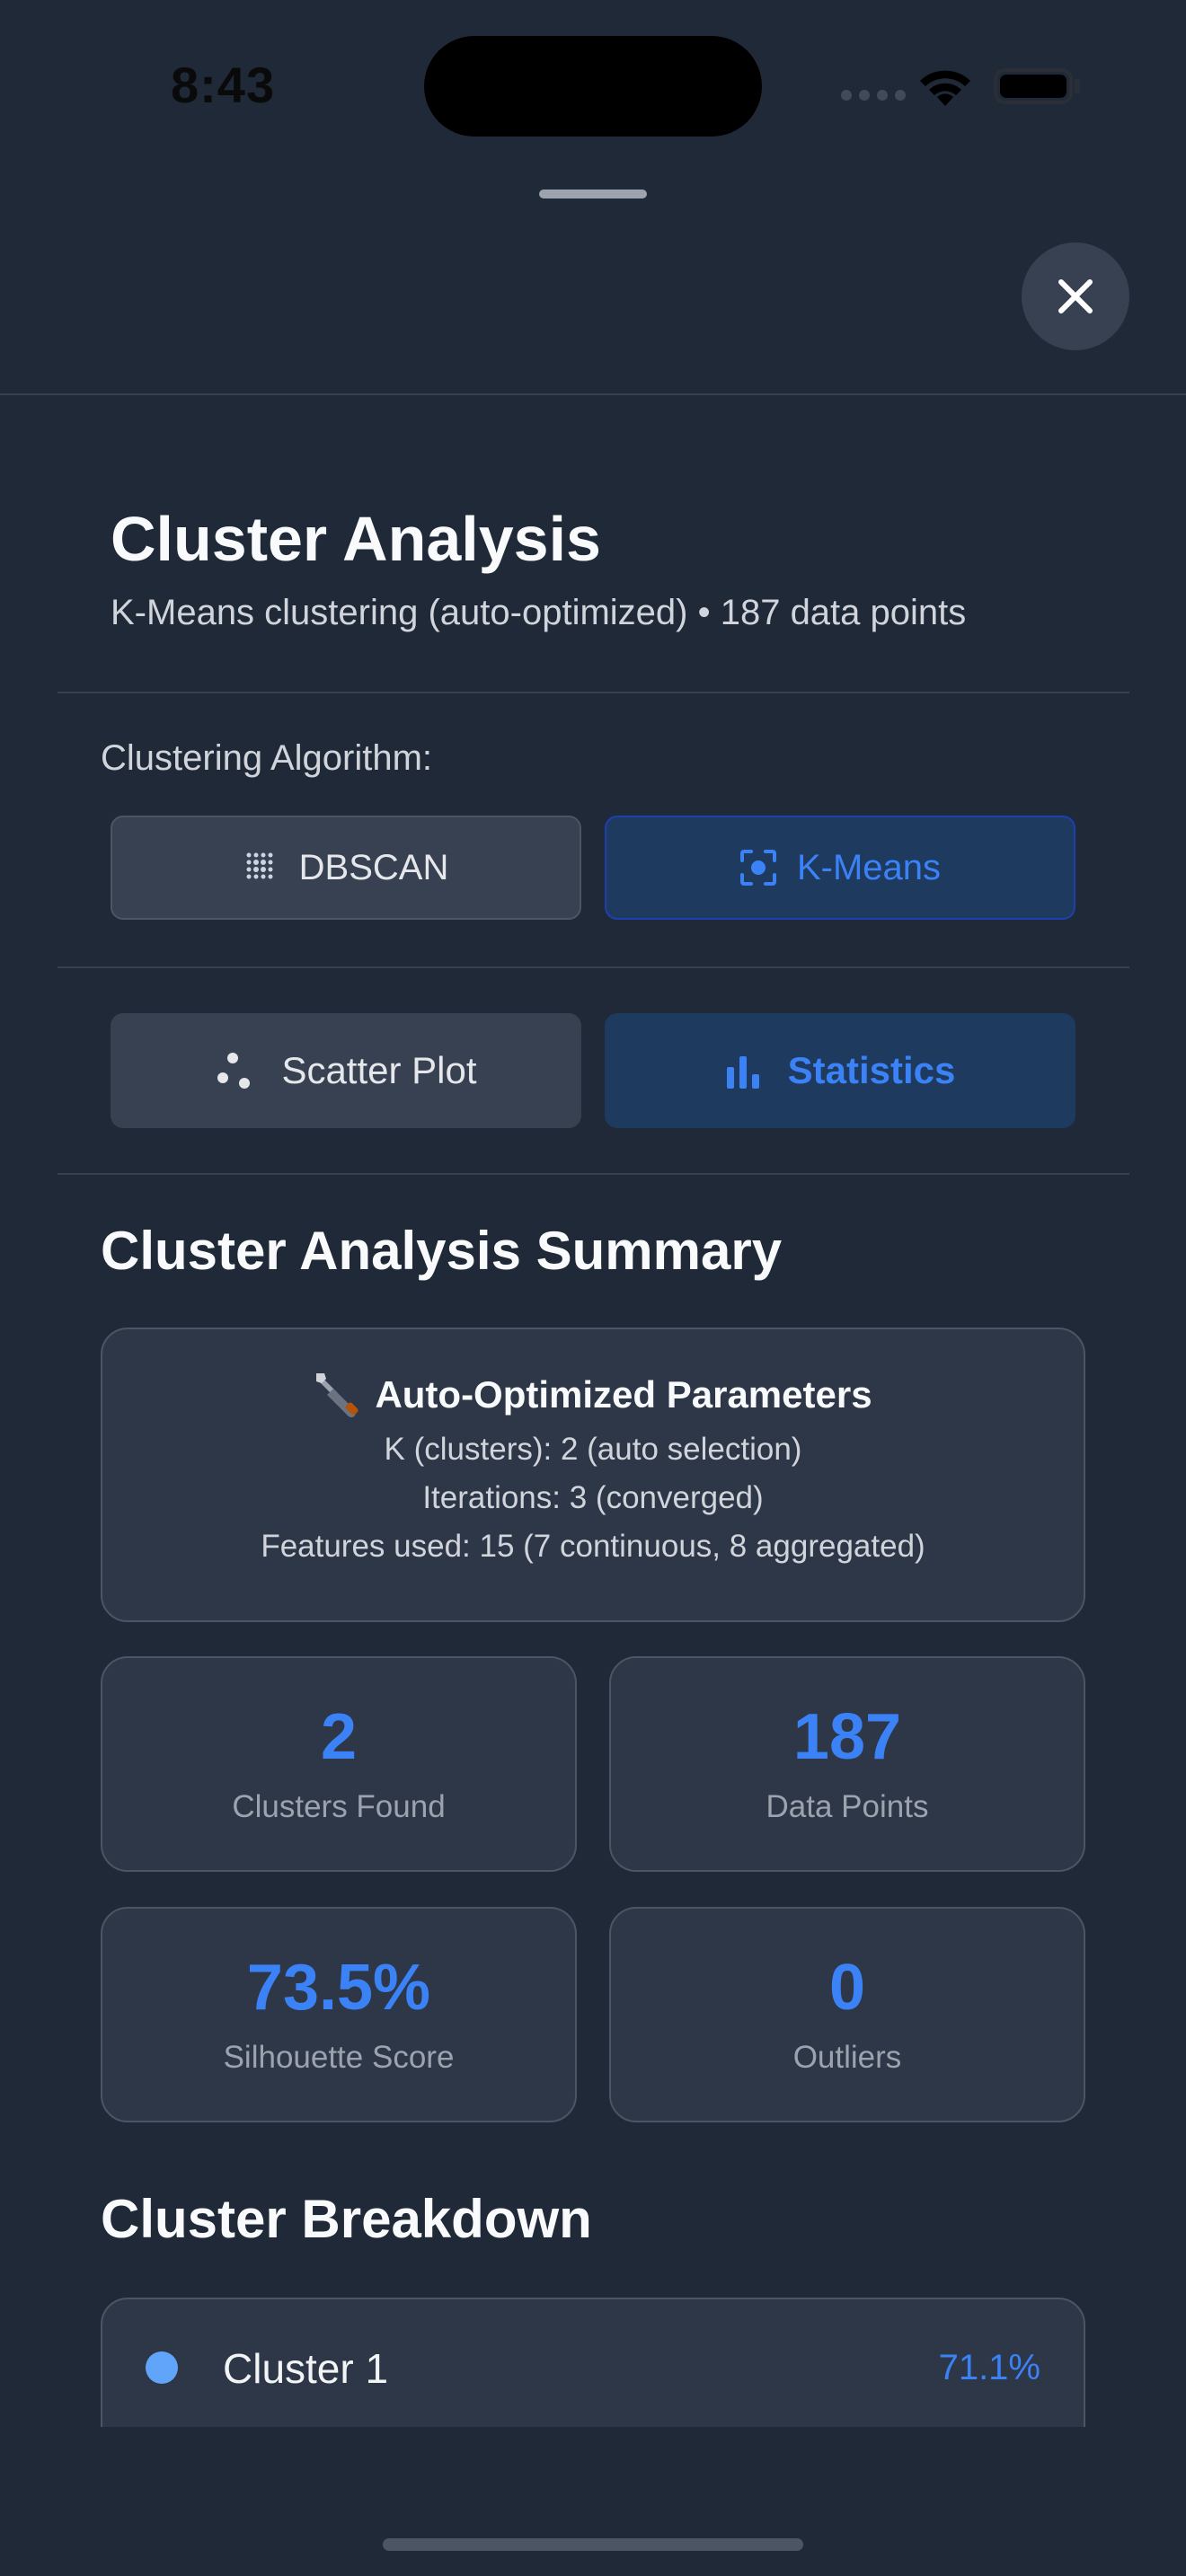 This screenshot has width=1186, height=2576. I want to click on dynamic-island, so click(593, 86).